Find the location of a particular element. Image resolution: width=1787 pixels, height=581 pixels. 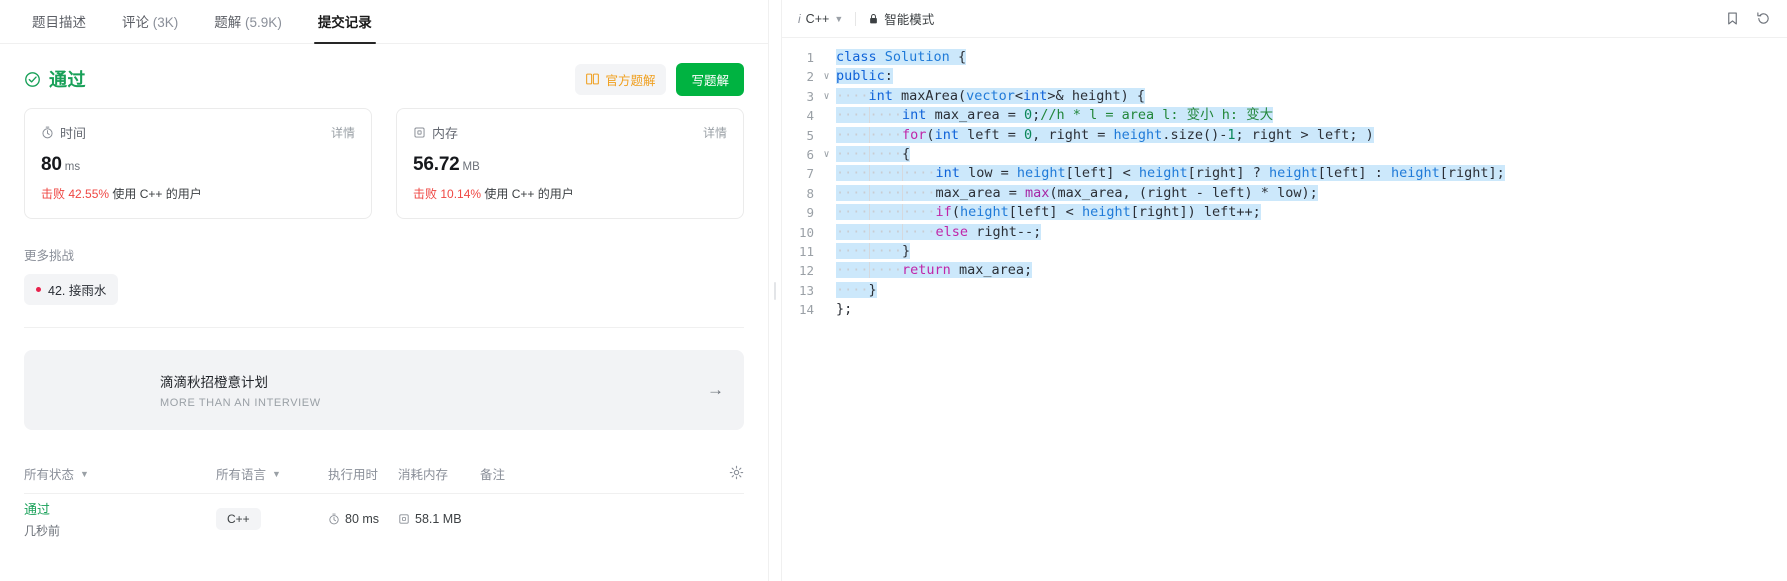

memory-card: 内存 详情 56.72 MB 击败 10.14% 使用 C++ 的用户 is located at coordinates (570, 163).